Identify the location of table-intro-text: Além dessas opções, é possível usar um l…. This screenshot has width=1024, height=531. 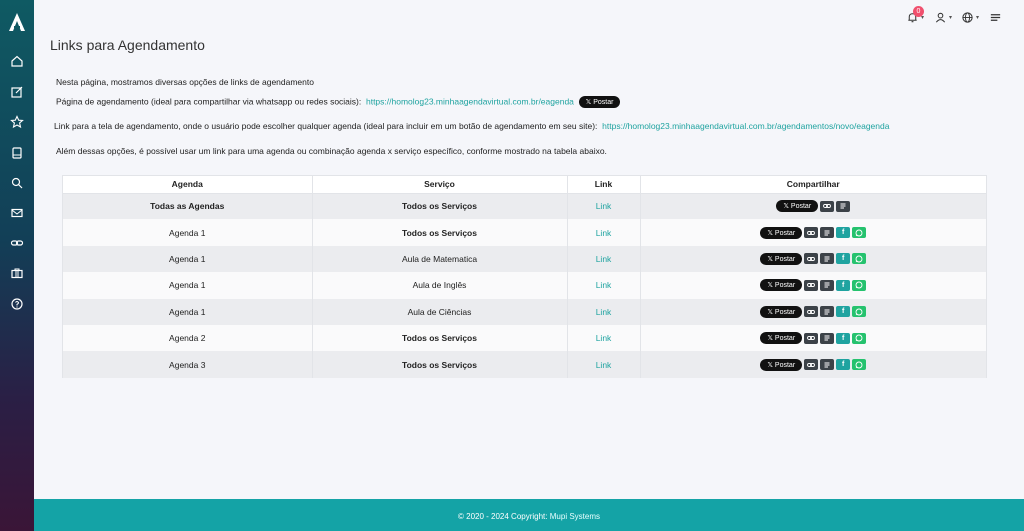
(331, 151).